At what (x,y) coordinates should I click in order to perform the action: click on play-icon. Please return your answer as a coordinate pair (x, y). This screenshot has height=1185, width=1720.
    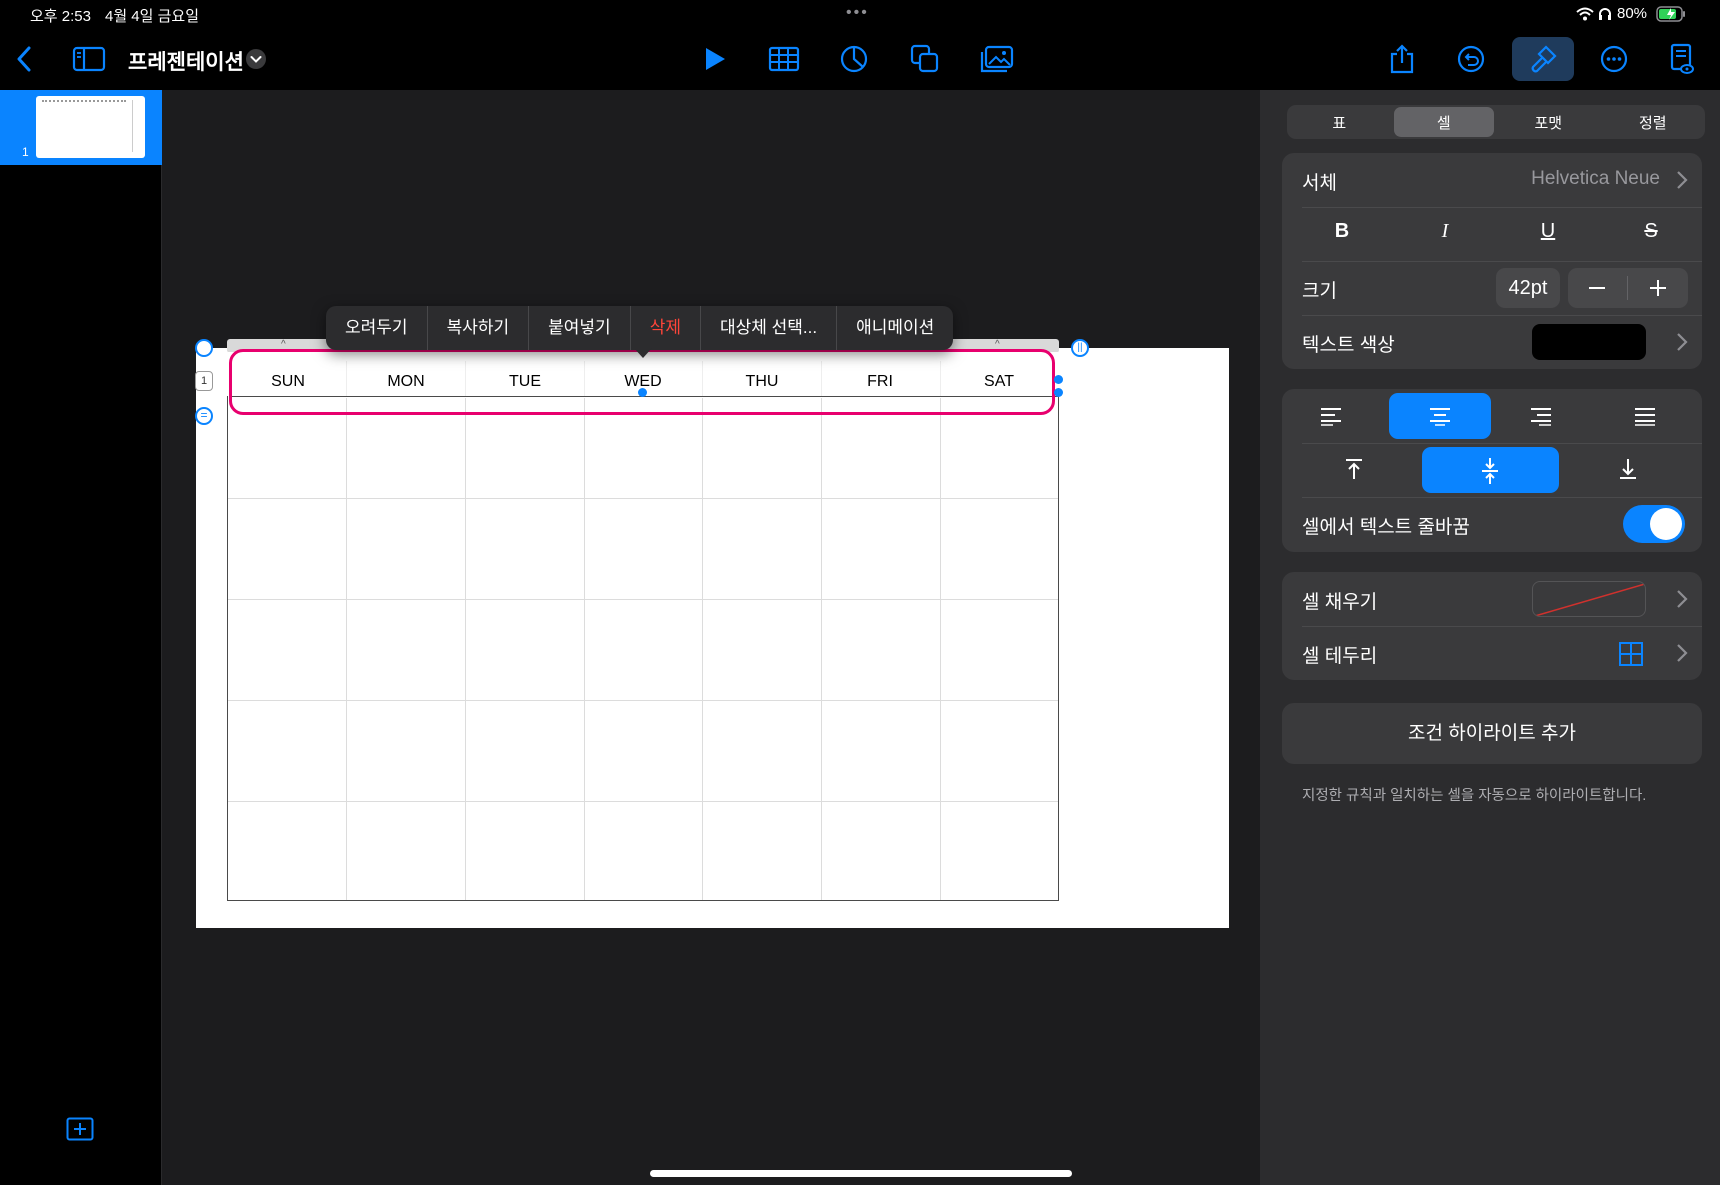
    Looking at the image, I should click on (715, 59).